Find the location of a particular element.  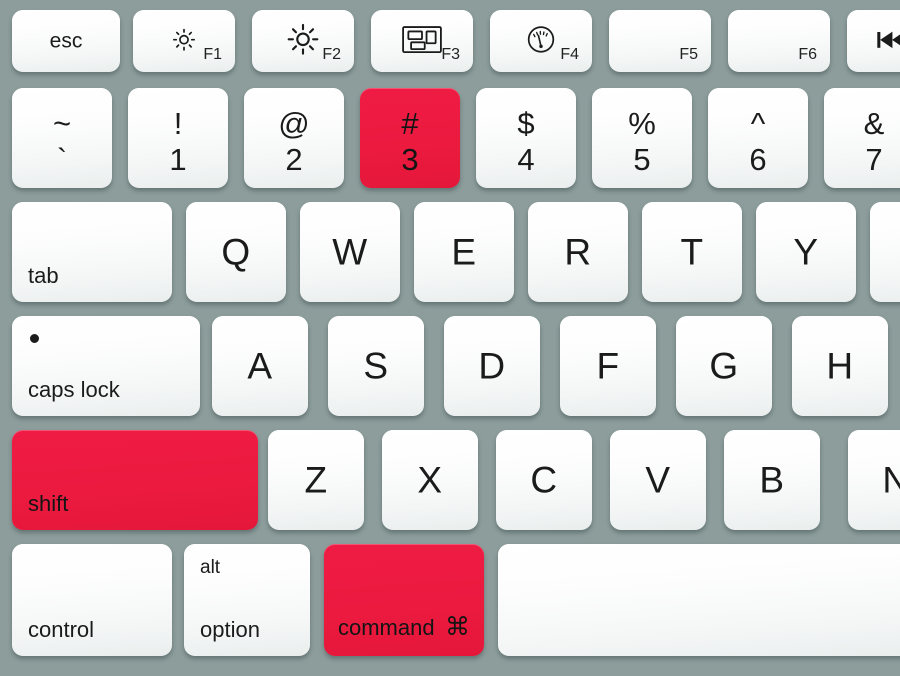

key-y: Y is located at coordinates (806, 252).